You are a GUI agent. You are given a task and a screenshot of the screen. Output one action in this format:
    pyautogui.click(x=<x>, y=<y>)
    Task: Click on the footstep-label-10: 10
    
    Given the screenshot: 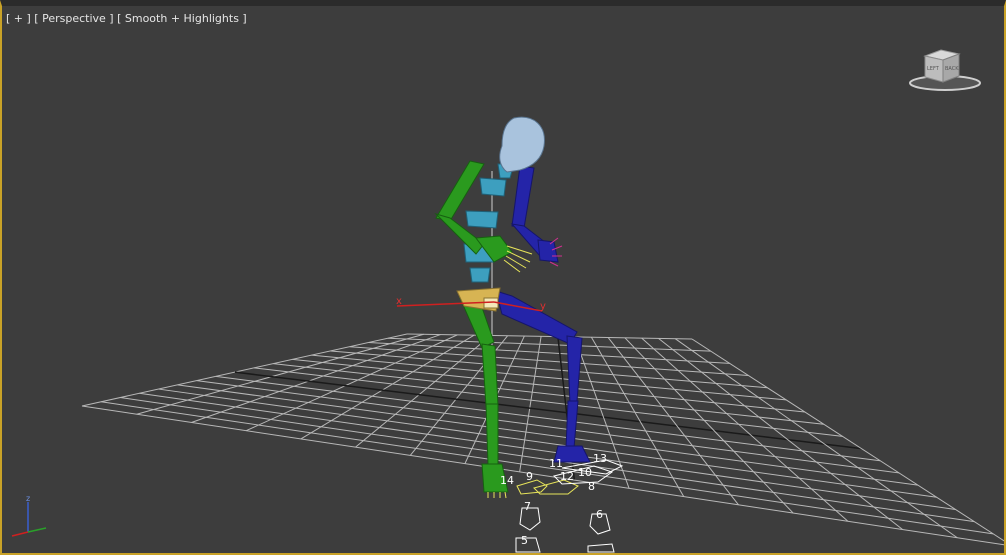 What is the action you would take?
    pyautogui.click(x=585, y=472)
    